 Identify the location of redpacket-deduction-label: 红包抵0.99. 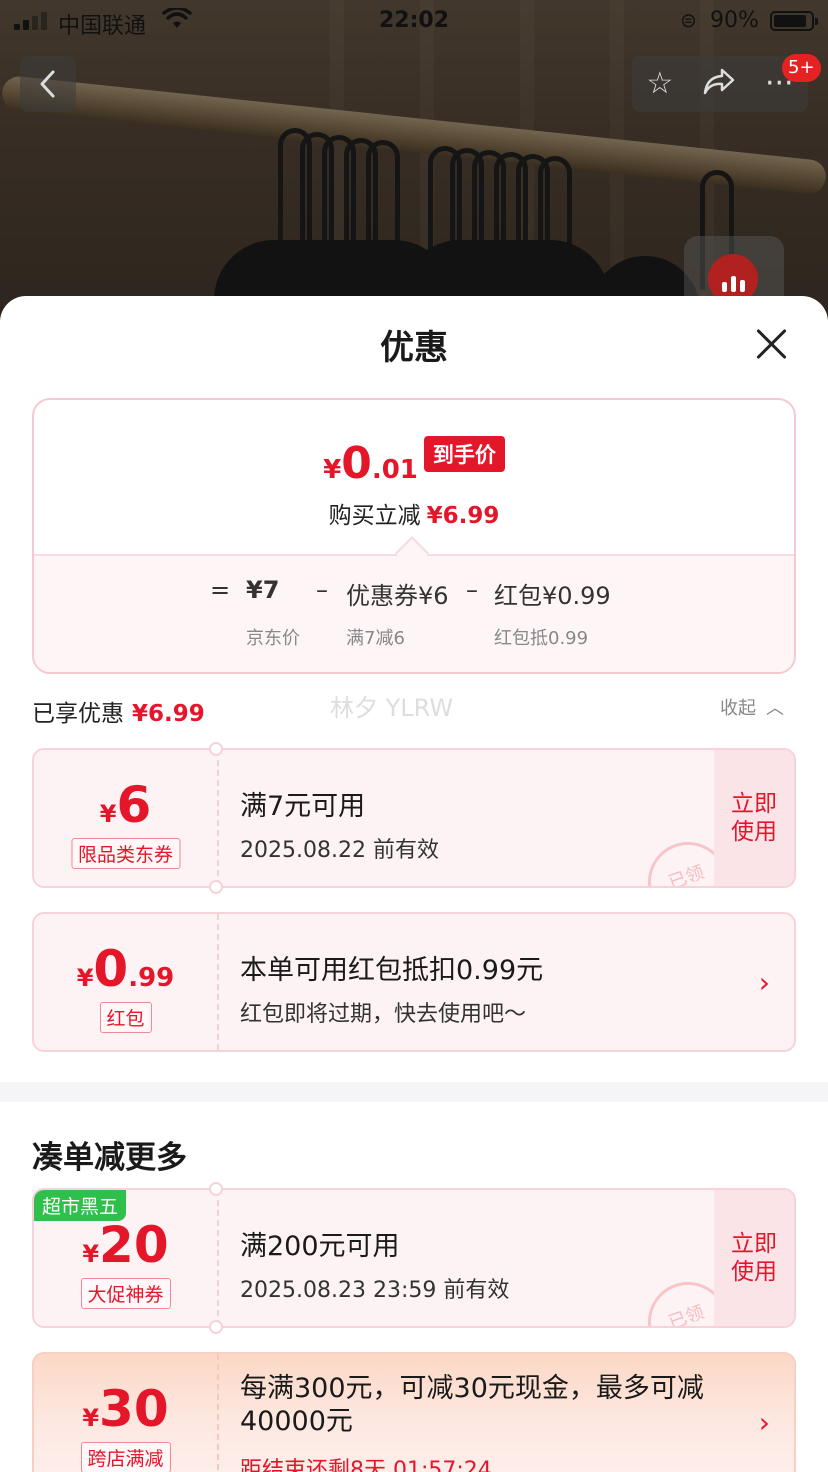
(541, 638).